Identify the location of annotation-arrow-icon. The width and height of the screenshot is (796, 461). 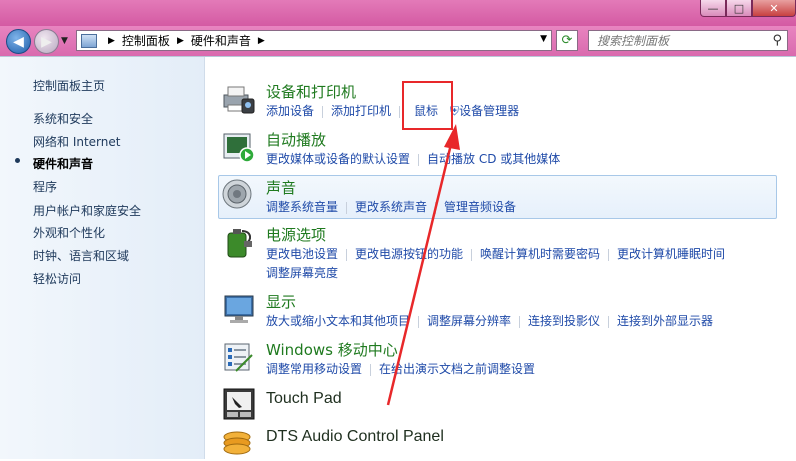
(423, 265).